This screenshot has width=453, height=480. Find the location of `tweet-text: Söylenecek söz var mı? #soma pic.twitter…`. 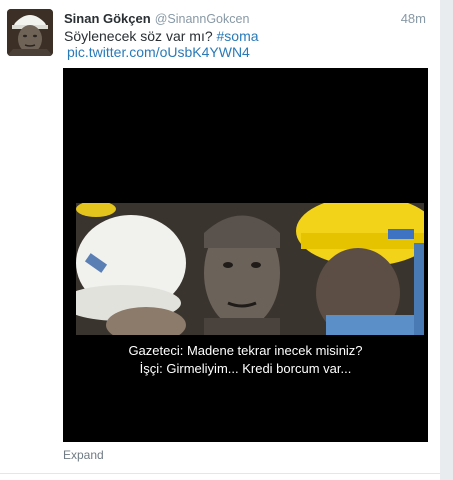

tweet-text: Söylenecek söz var mı? #soma pic.twitter… is located at coordinates (244, 44).